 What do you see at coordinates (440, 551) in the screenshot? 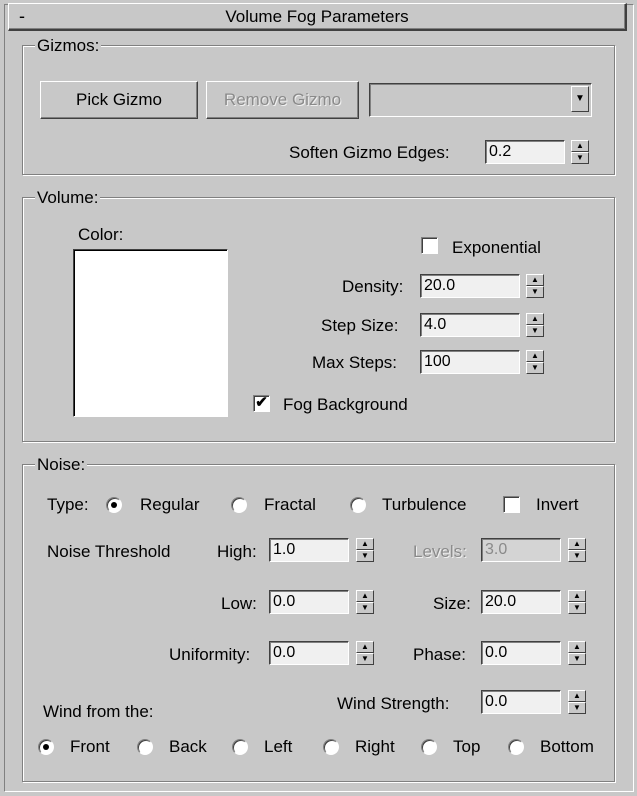
I see `levels-label: Levels:` at bounding box center [440, 551].